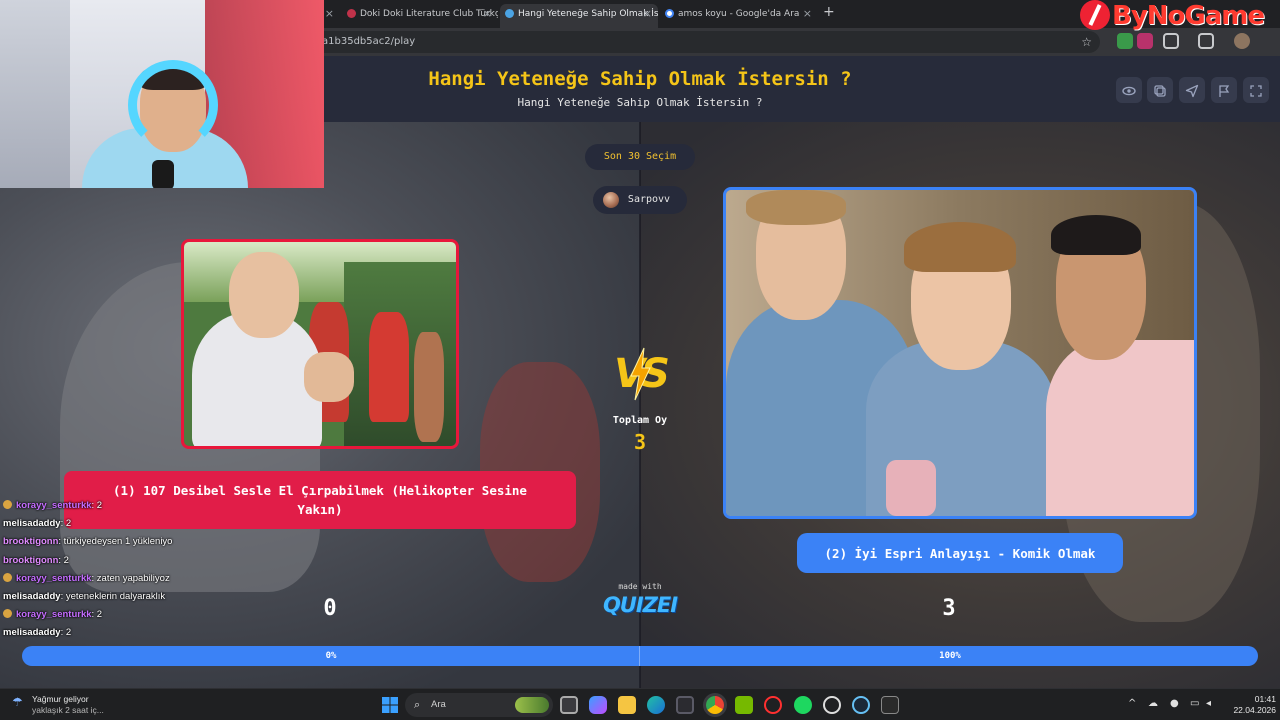  What do you see at coordinates (803, 705) in the screenshot?
I see `spotify-icon` at bounding box center [803, 705].